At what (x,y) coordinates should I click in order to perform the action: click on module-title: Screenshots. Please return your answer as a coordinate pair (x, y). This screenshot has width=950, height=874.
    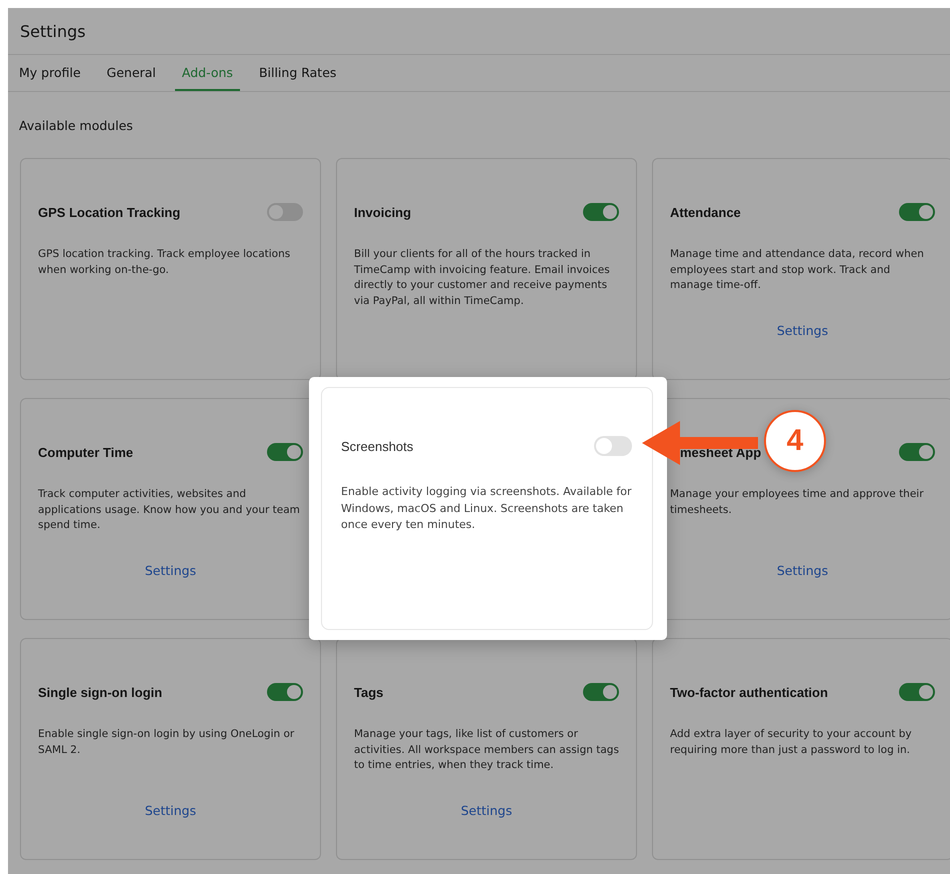
    Looking at the image, I should click on (377, 446).